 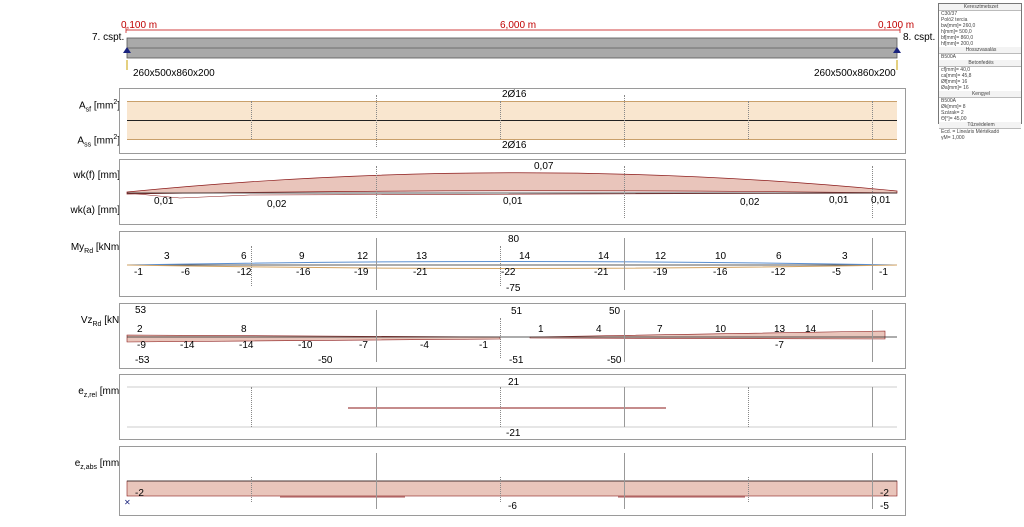 I want to click on value-label: 1, so click(x=541, y=329).